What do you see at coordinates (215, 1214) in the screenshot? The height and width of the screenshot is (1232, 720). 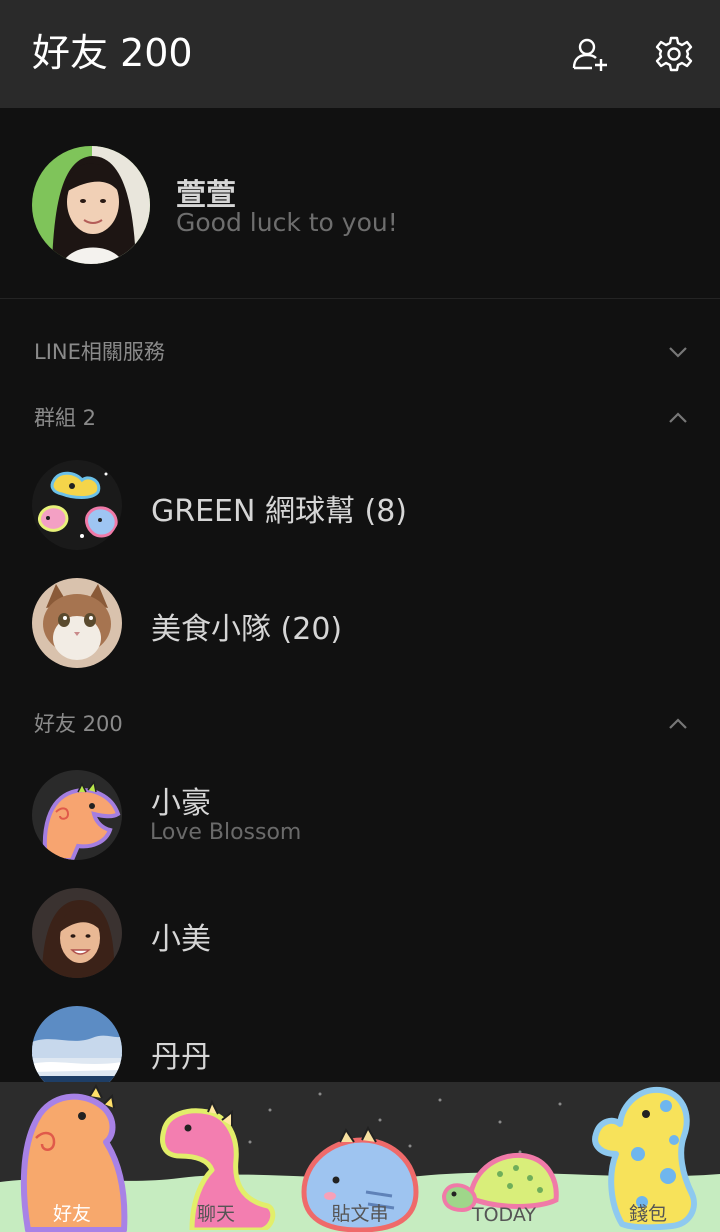 I see `tab-label: 聊天` at bounding box center [215, 1214].